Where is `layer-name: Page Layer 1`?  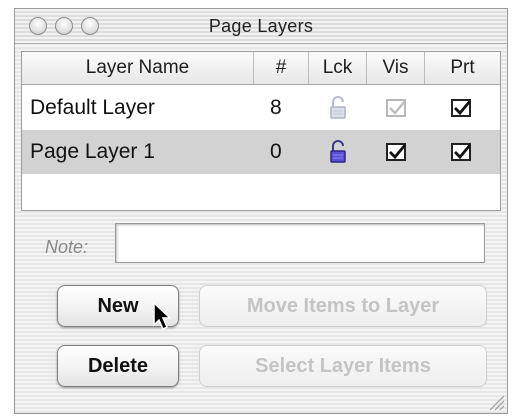
layer-name: Page Layer 1 is located at coordinates (92, 151).